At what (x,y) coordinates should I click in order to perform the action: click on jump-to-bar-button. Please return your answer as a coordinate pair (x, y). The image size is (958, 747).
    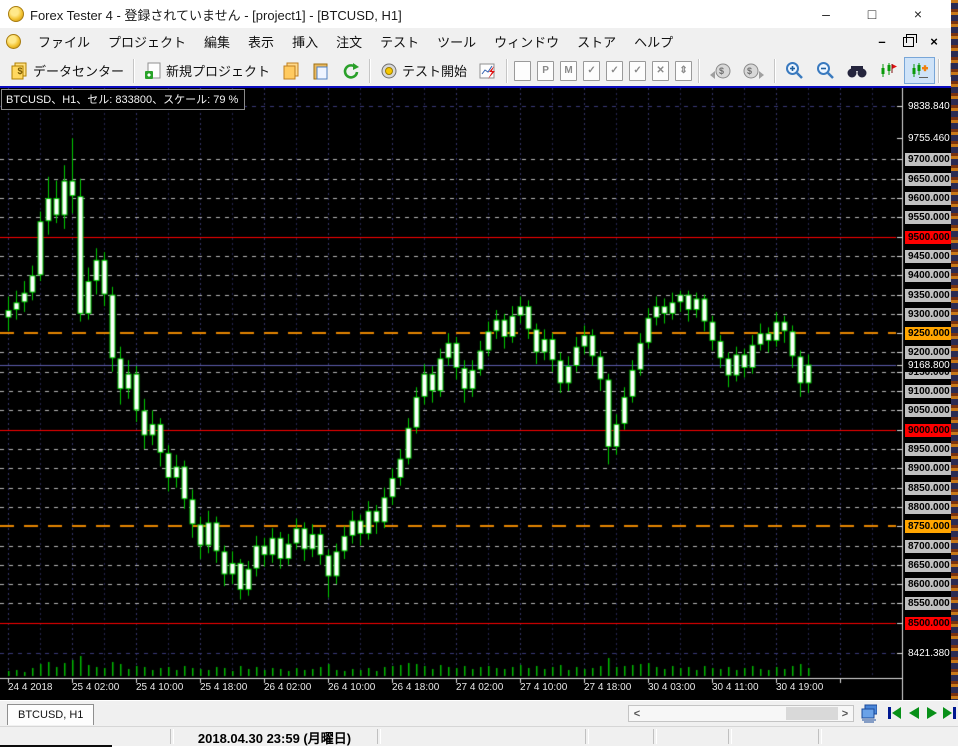
    Looking at the image, I should click on (888, 70).